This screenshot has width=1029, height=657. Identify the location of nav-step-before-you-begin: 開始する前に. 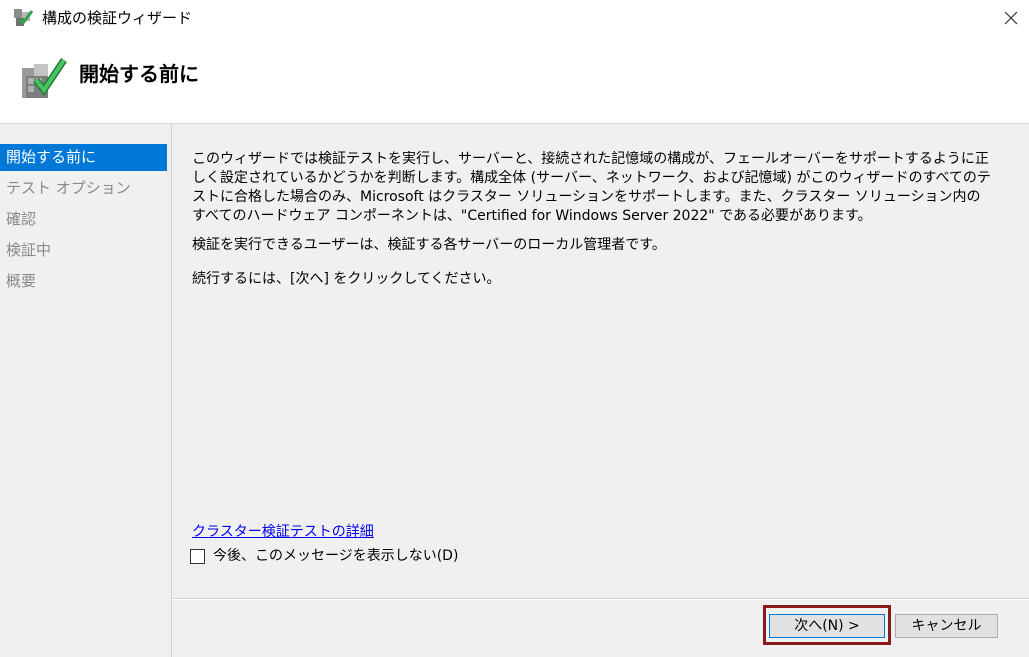
(83, 157).